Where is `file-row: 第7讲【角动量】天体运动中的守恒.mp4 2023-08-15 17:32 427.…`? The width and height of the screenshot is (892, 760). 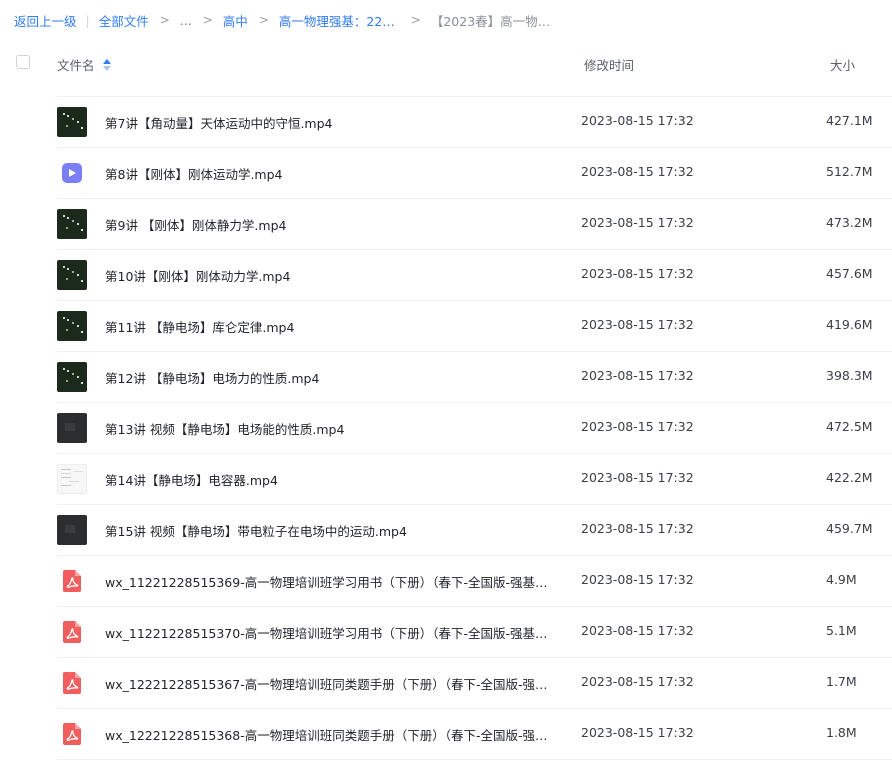
file-row: 第7讲【角动量】天体运动中的守恒.mp4 2023-08-15 17:32 427.… is located at coordinates (474, 122).